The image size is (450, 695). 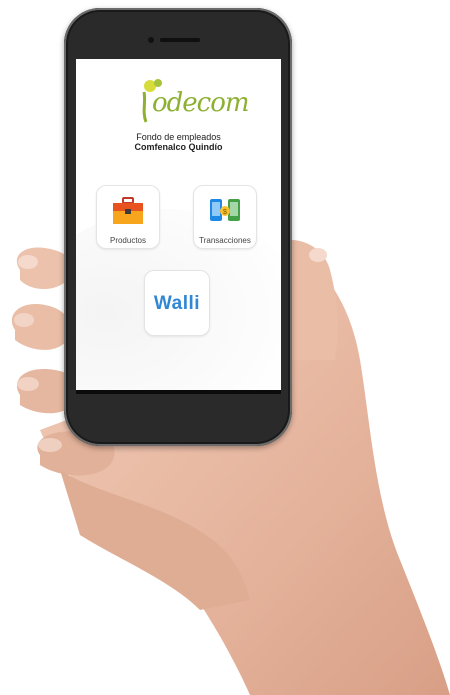 What do you see at coordinates (151, 40) in the screenshot?
I see `front-camera` at bounding box center [151, 40].